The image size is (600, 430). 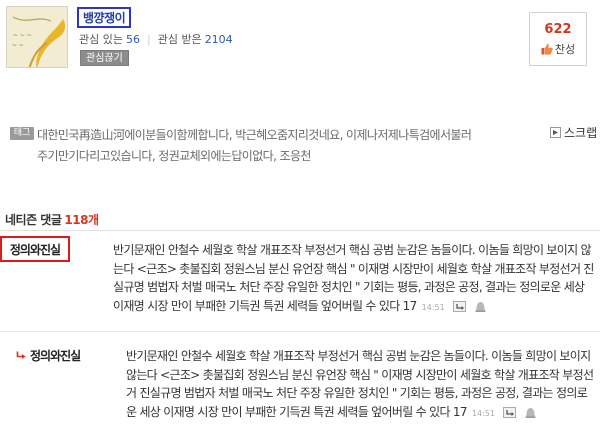 I want to click on comments-count: 118개, so click(x=81, y=220).